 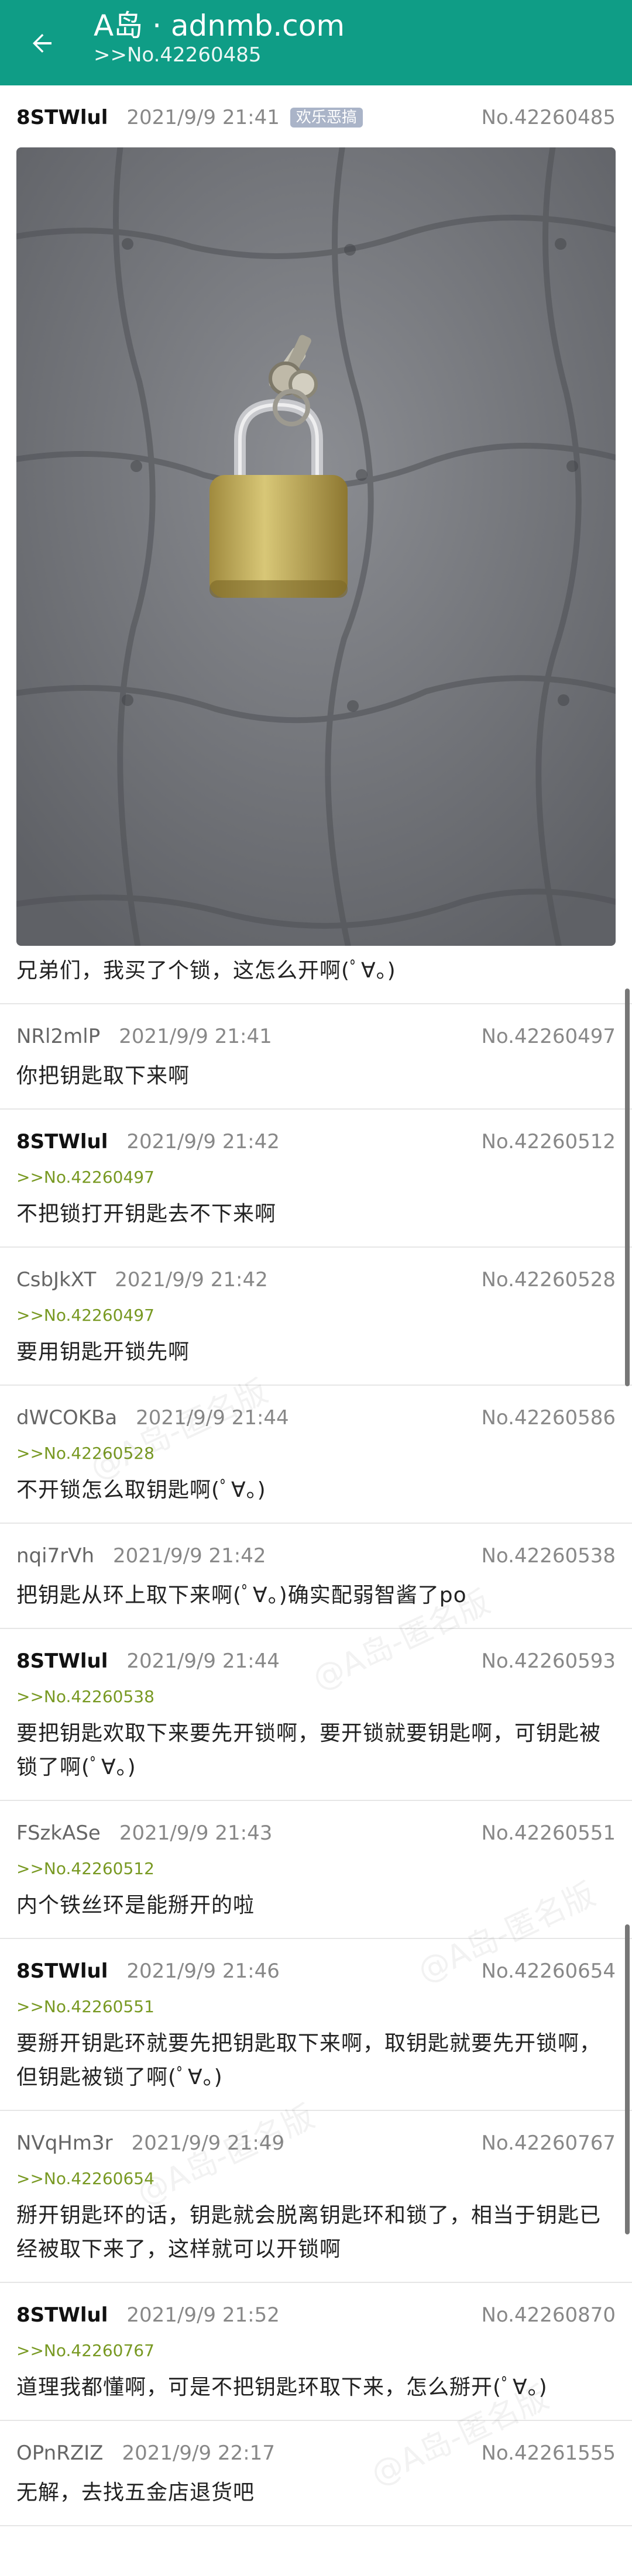 What do you see at coordinates (103, 1352) in the screenshot?
I see `post-content: 要用钥匙开锁先啊` at bounding box center [103, 1352].